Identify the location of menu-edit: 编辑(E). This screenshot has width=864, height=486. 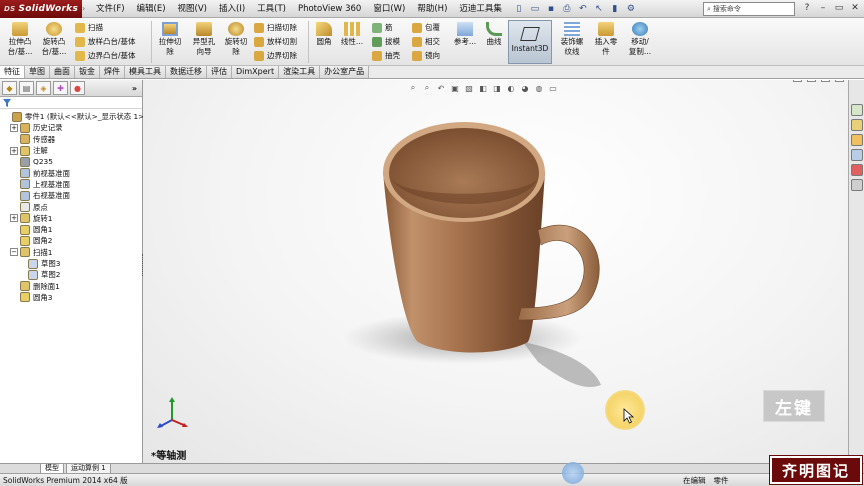
(151, 9).